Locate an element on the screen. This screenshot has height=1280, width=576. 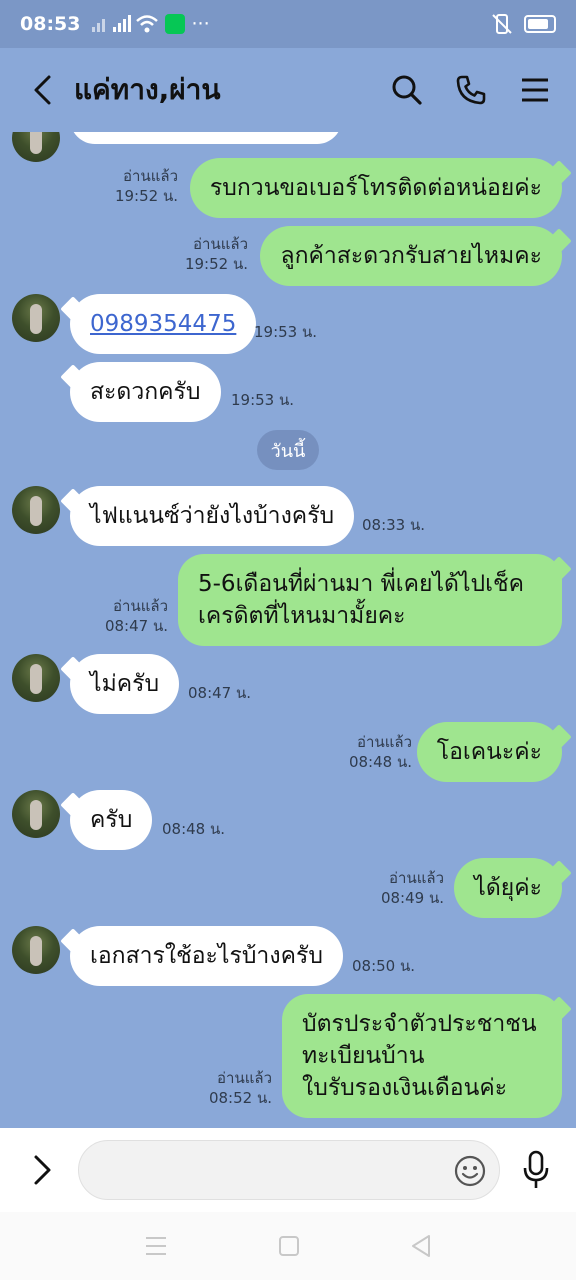
chat-header: แค่ทาง,ผ่าน is located at coordinates (288, 90).